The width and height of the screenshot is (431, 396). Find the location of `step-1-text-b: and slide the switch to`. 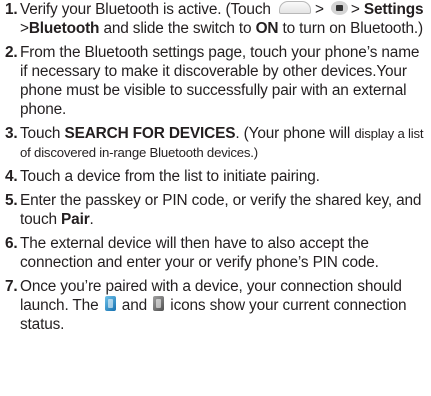

step-1-text-b: and slide the switch to is located at coordinates (177, 28).